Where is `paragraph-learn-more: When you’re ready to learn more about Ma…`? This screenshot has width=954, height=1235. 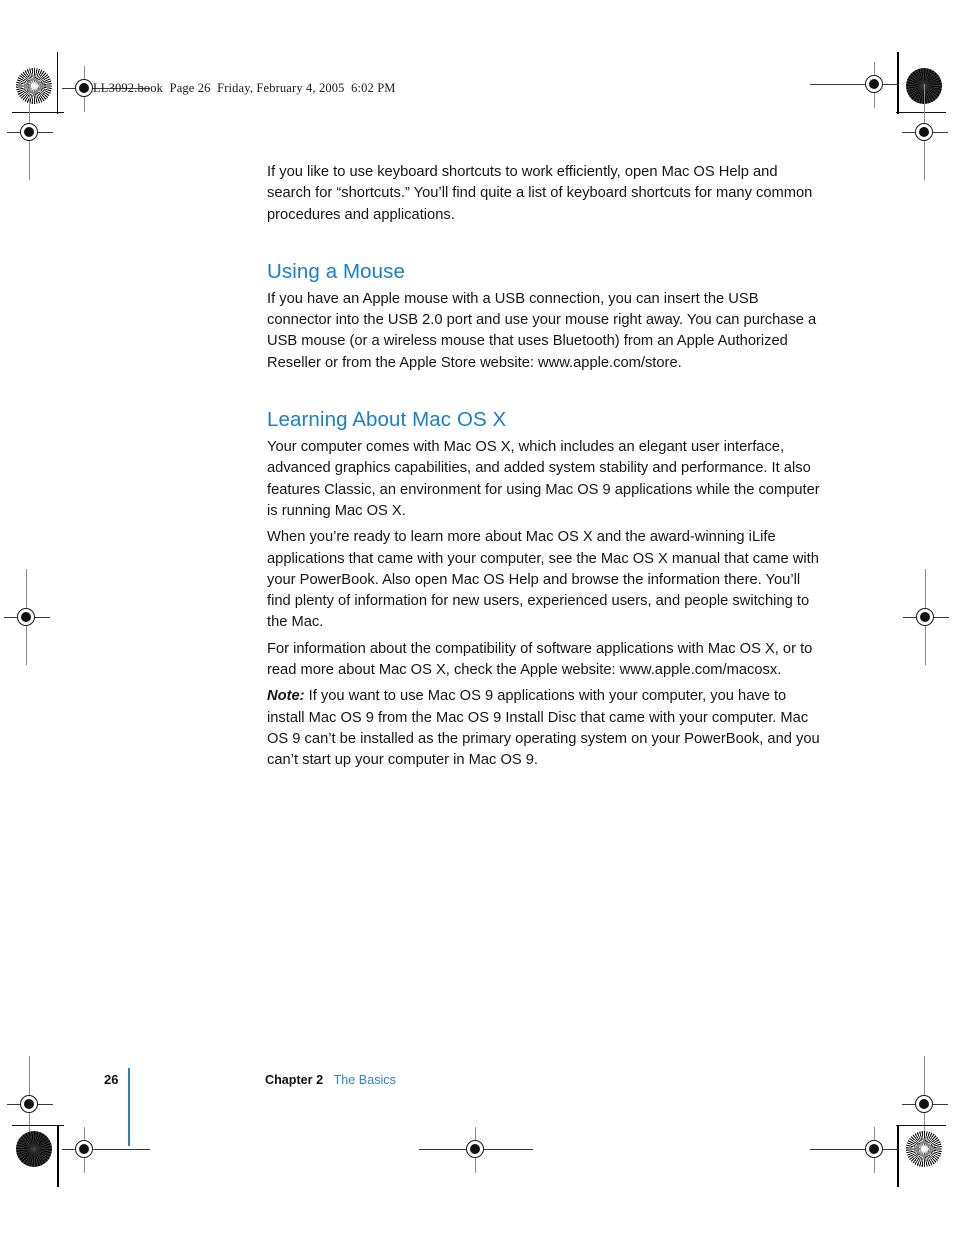
paragraph-learn-more: When you’re ready to learn more about Ma… is located at coordinates (543, 580).